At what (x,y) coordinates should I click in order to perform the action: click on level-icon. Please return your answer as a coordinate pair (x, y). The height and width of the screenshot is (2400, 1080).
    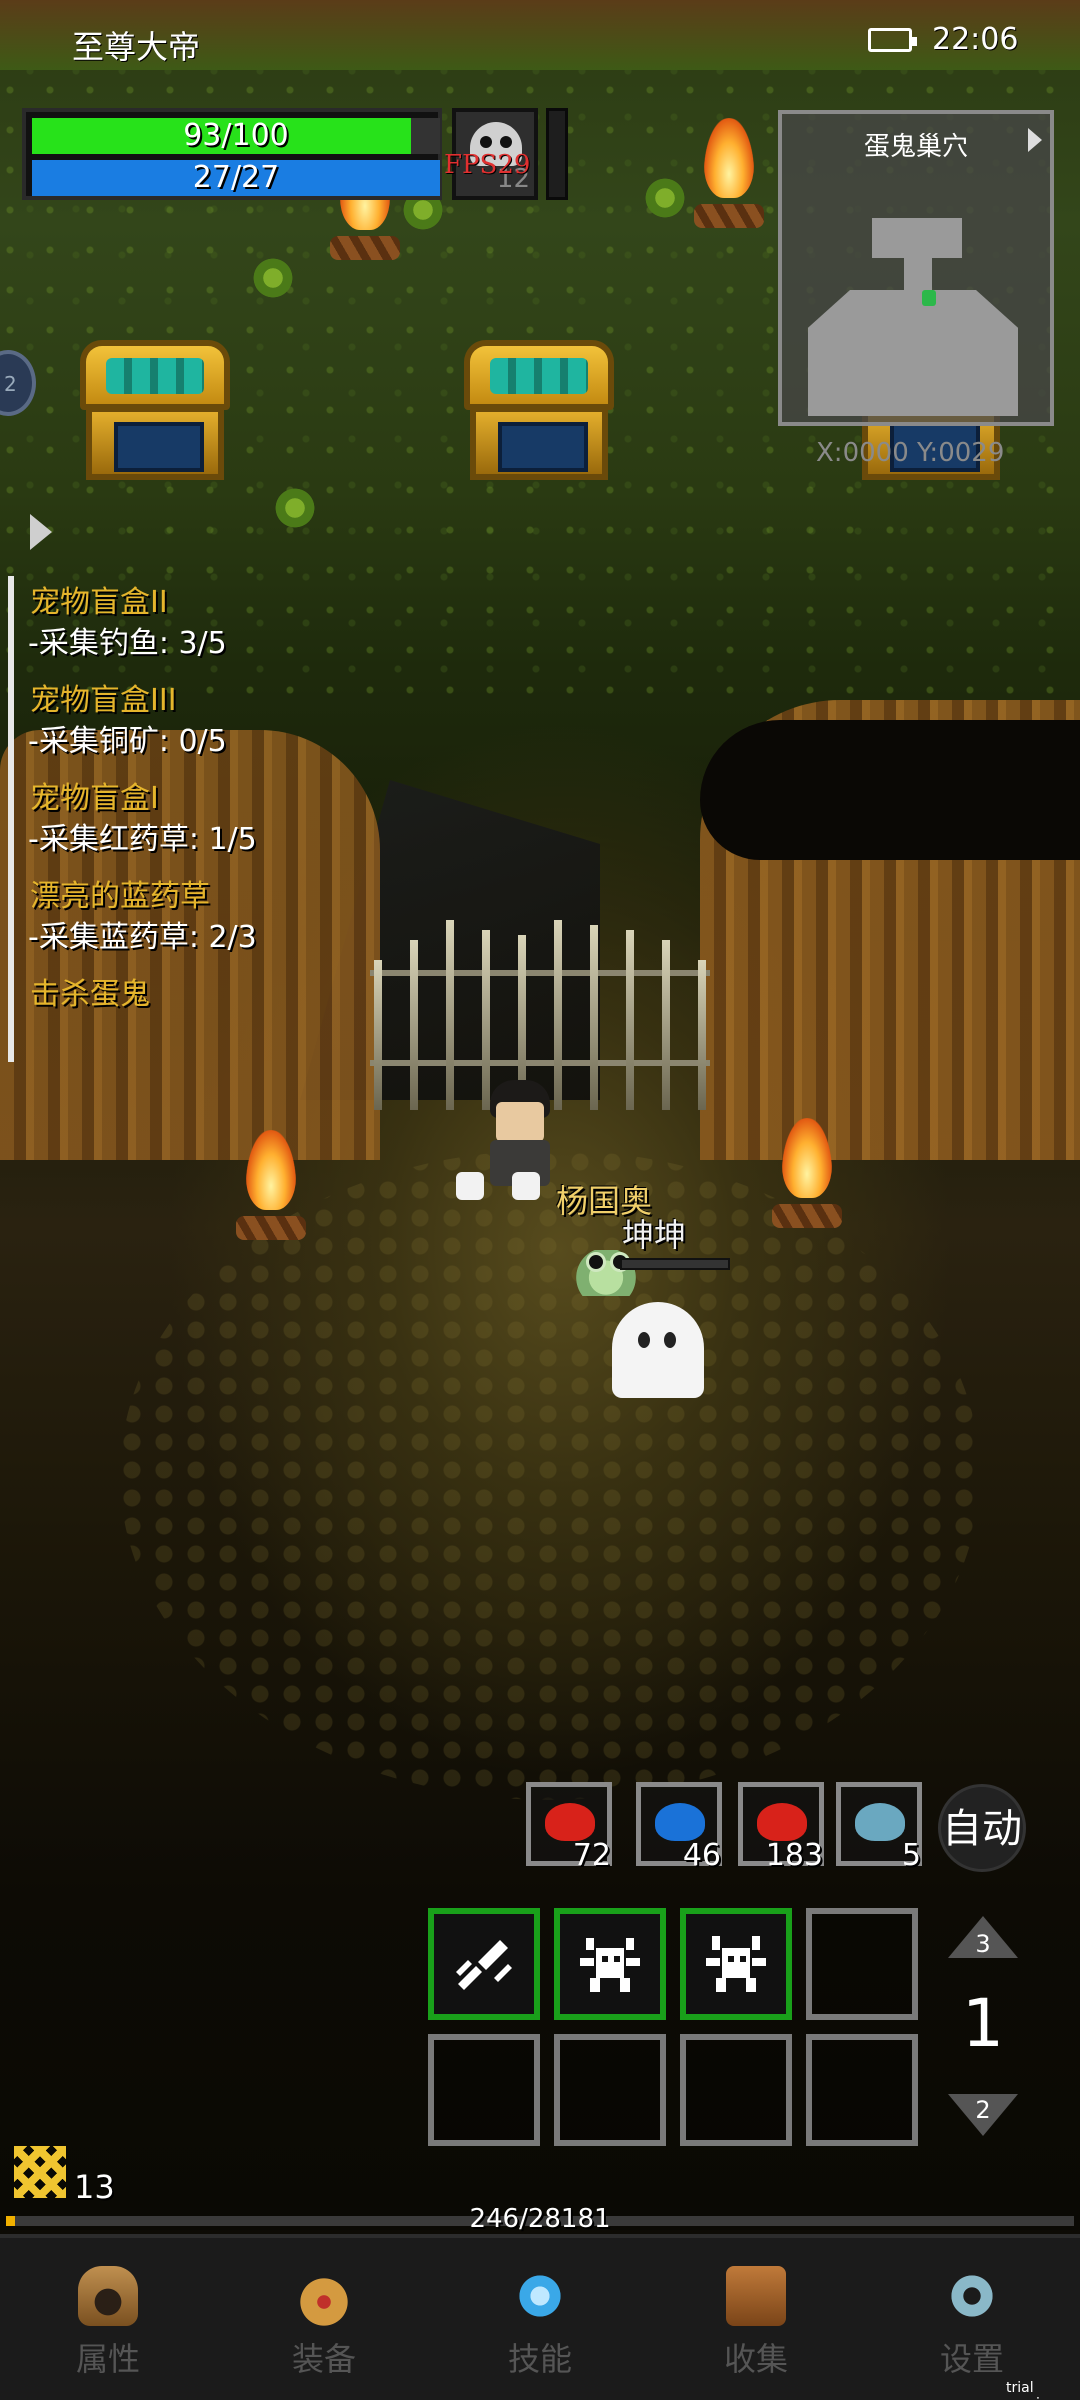
    Looking at the image, I should click on (40, 2172).